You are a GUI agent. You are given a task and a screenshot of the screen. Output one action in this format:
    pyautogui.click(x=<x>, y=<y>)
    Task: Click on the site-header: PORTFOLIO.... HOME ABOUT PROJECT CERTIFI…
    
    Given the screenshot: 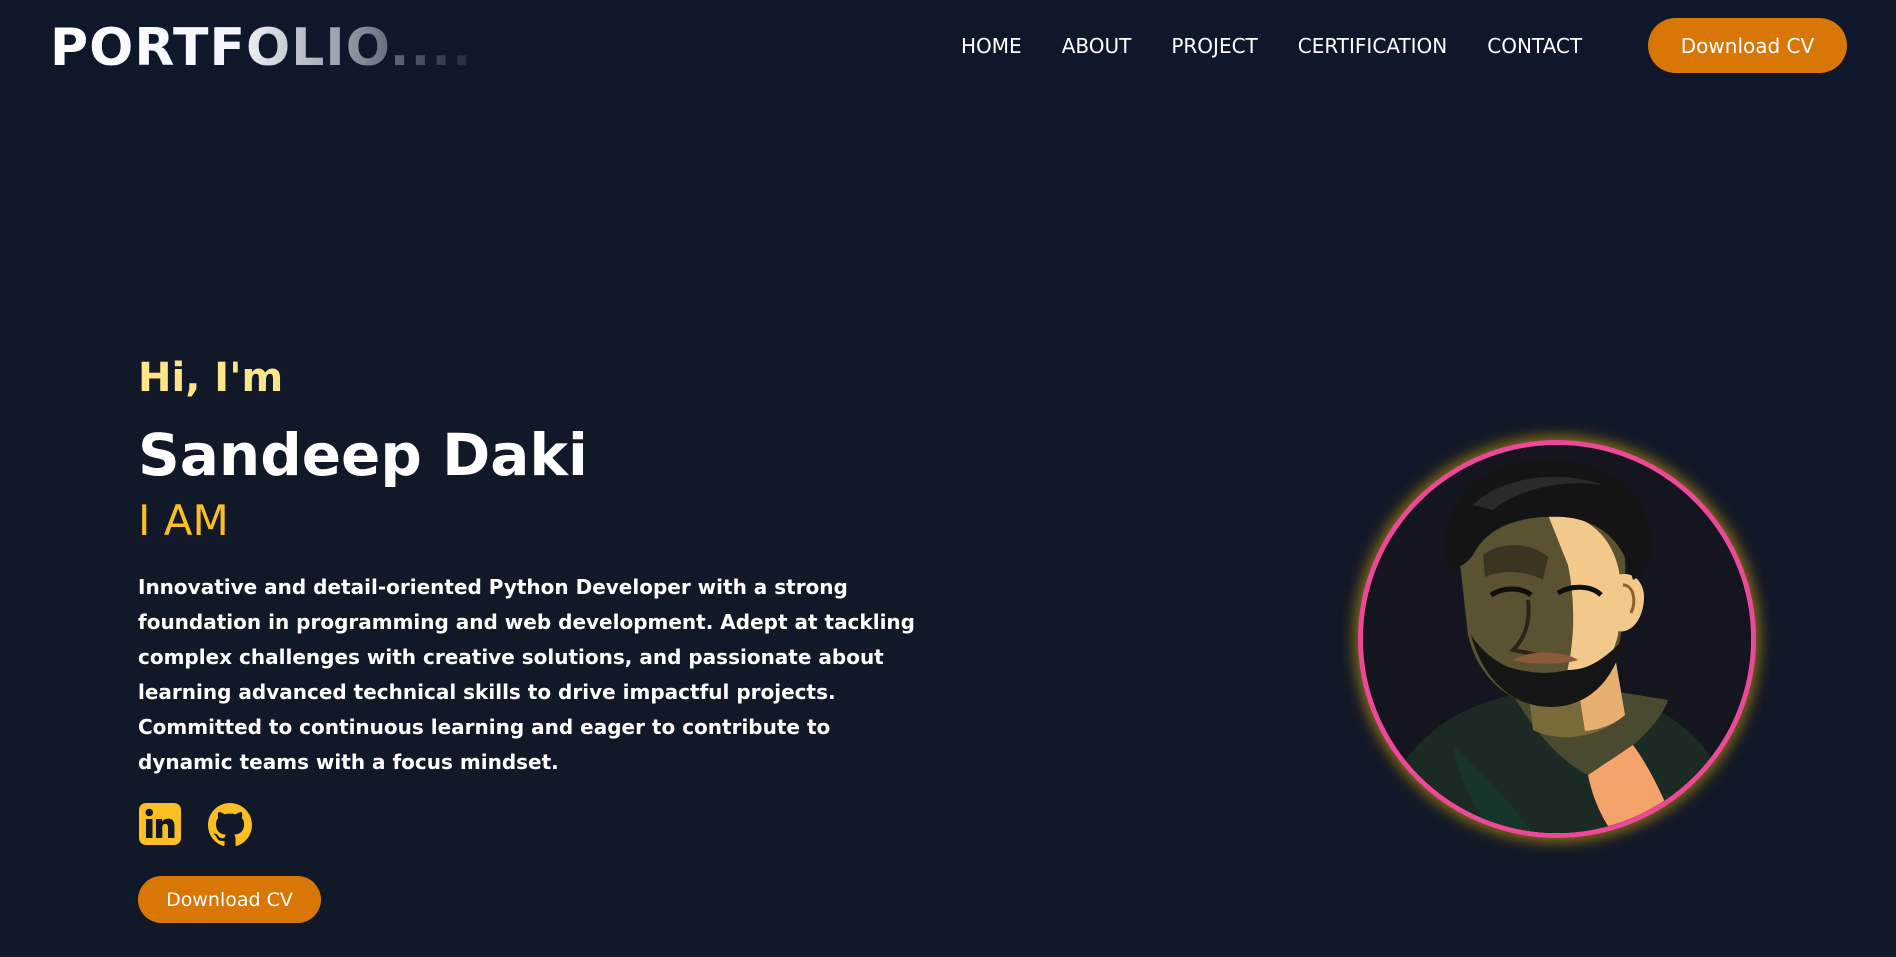 What is the action you would take?
    pyautogui.click(x=948, y=46)
    